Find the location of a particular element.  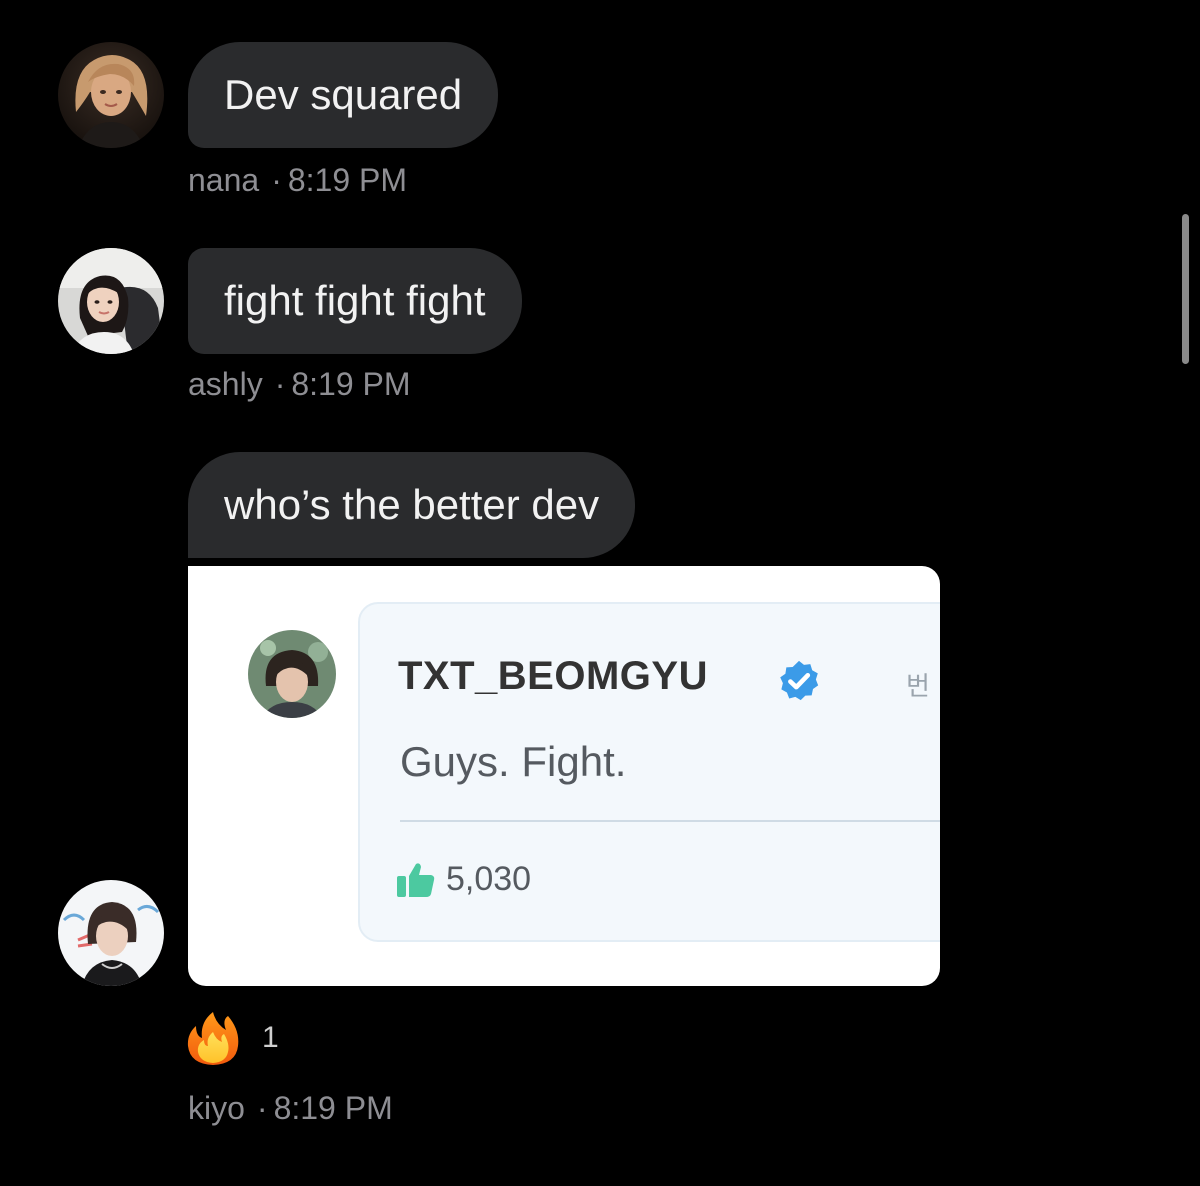

message-meta: ashly · 8:19 PM is located at coordinates (299, 384).